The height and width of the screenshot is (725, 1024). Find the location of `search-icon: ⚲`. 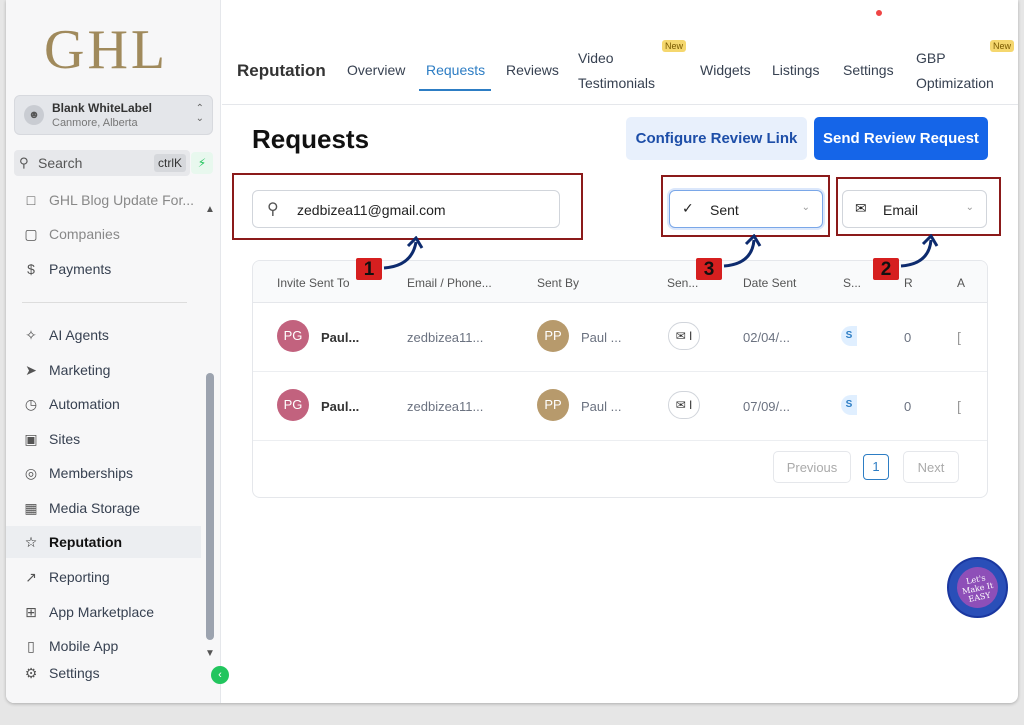

search-icon: ⚲ is located at coordinates (24, 162).